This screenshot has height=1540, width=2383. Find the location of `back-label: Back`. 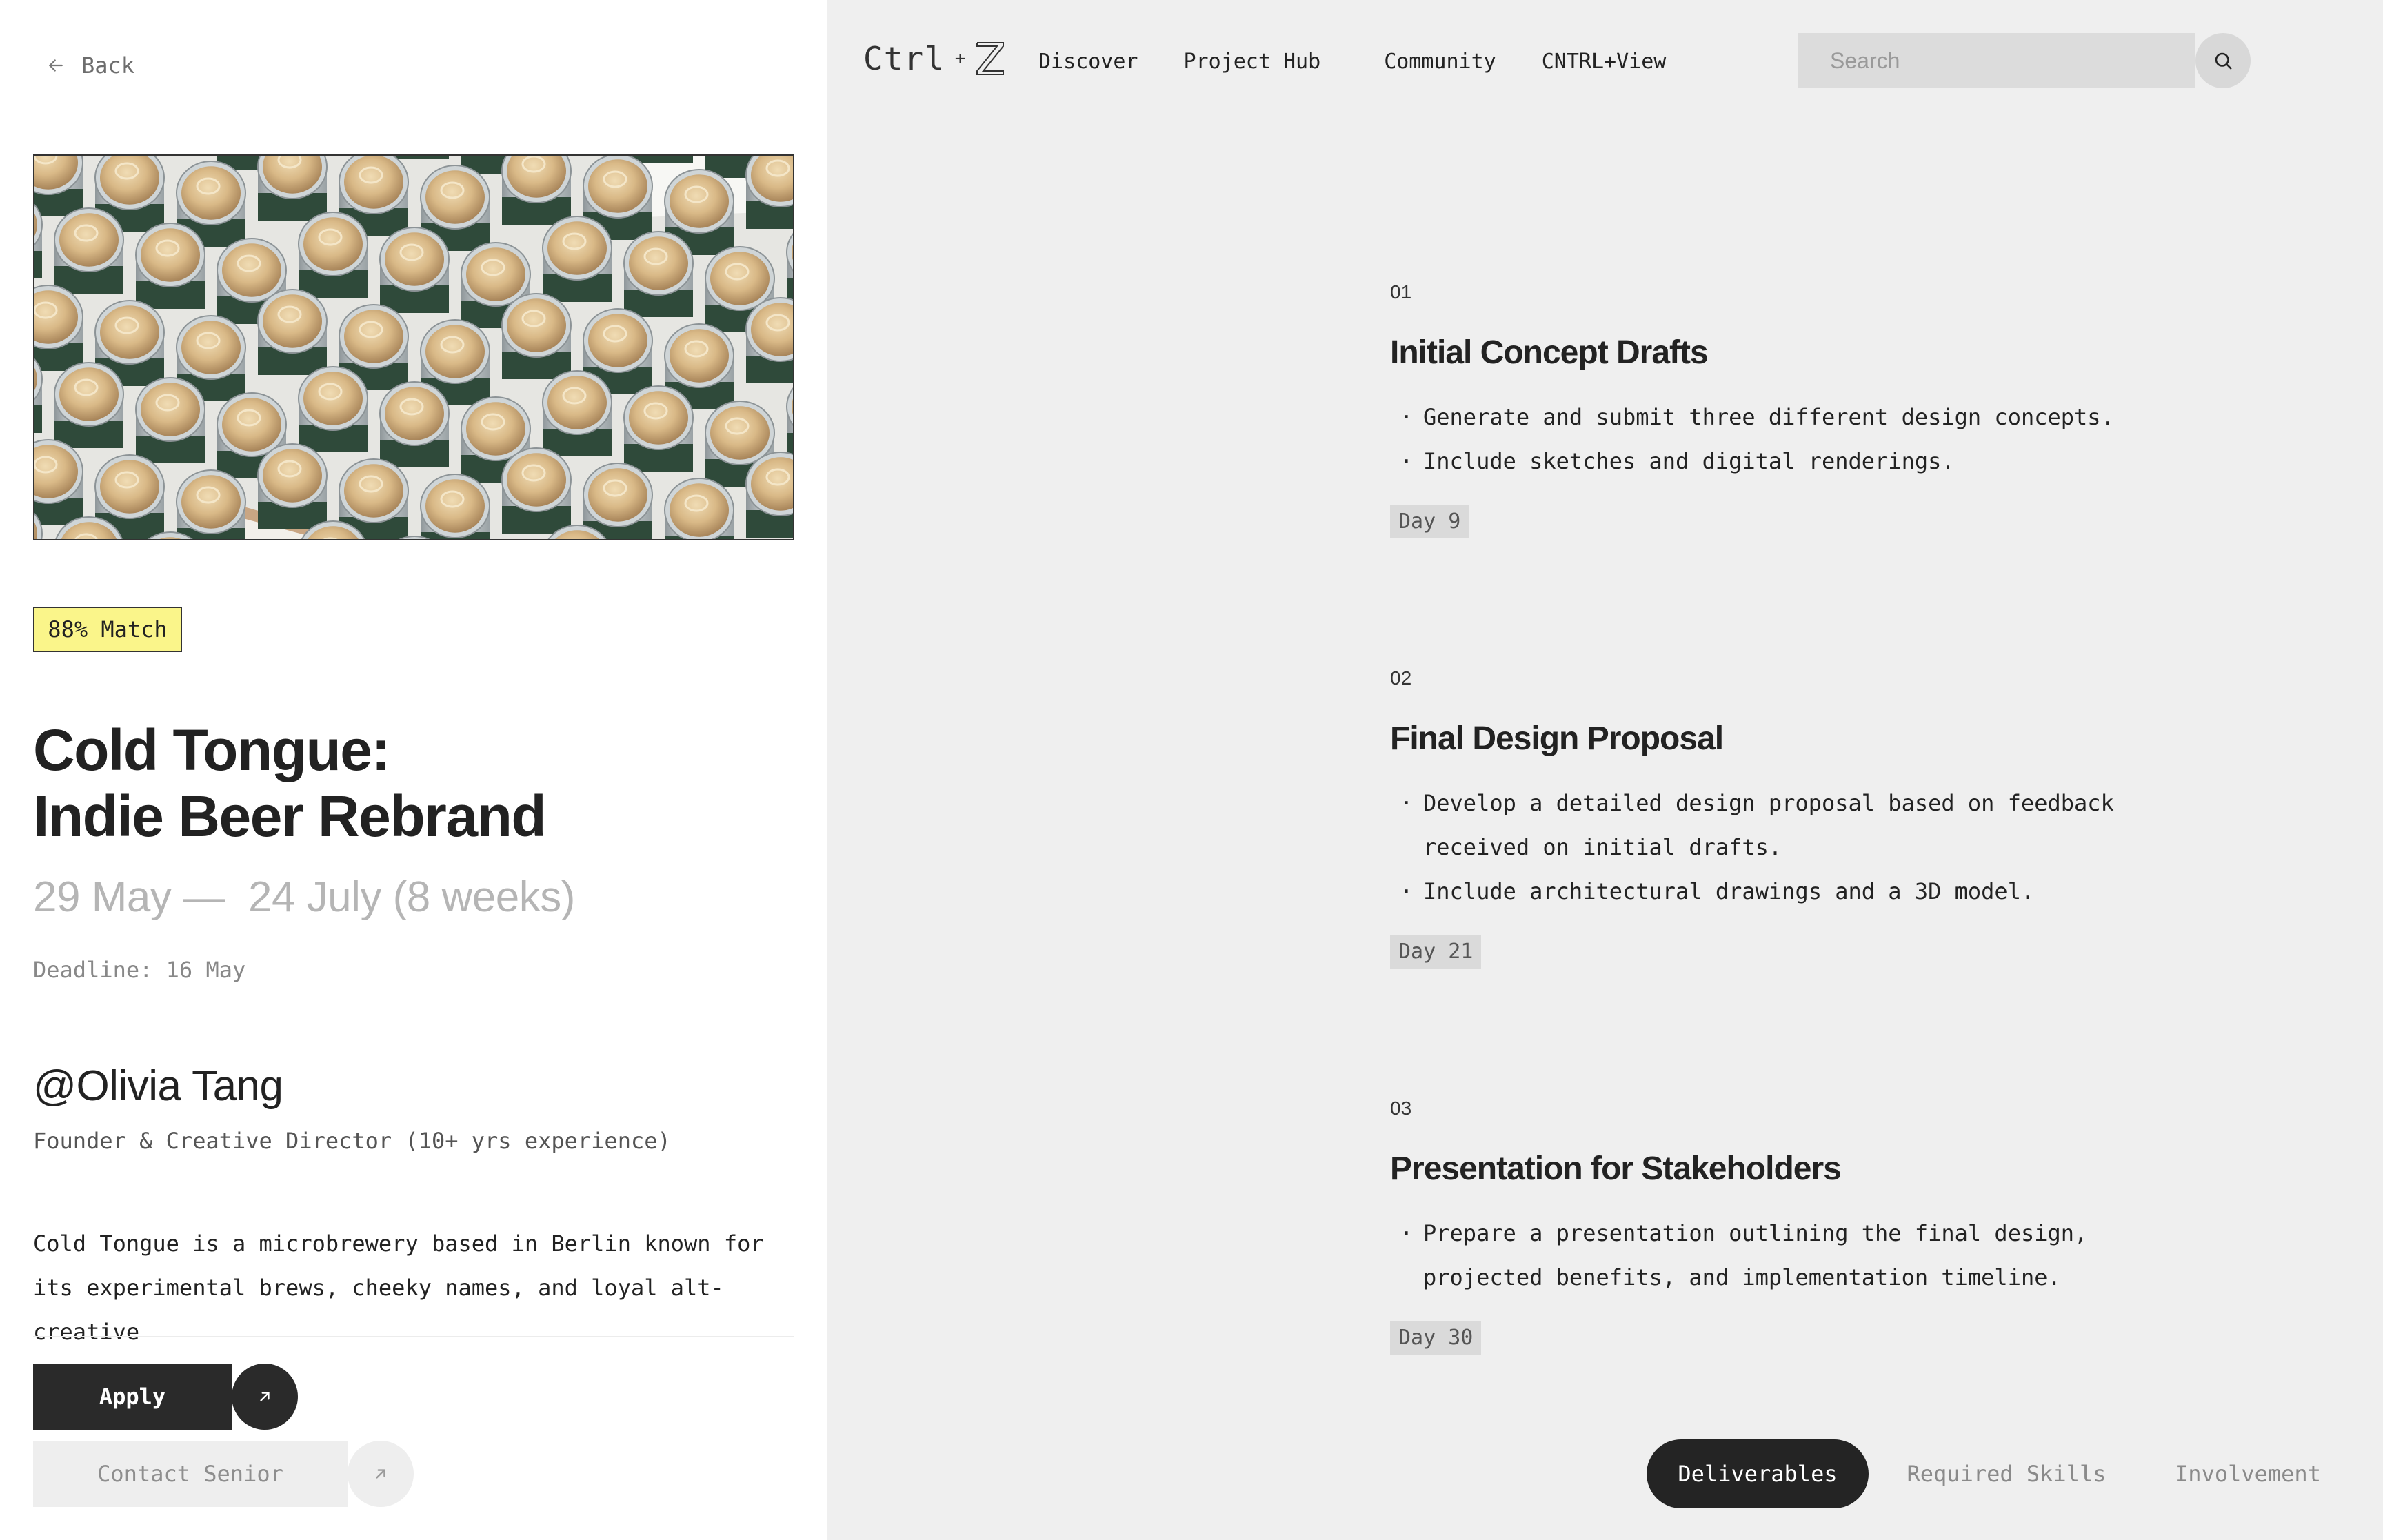

back-label: Back is located at coordinates (108, 66).